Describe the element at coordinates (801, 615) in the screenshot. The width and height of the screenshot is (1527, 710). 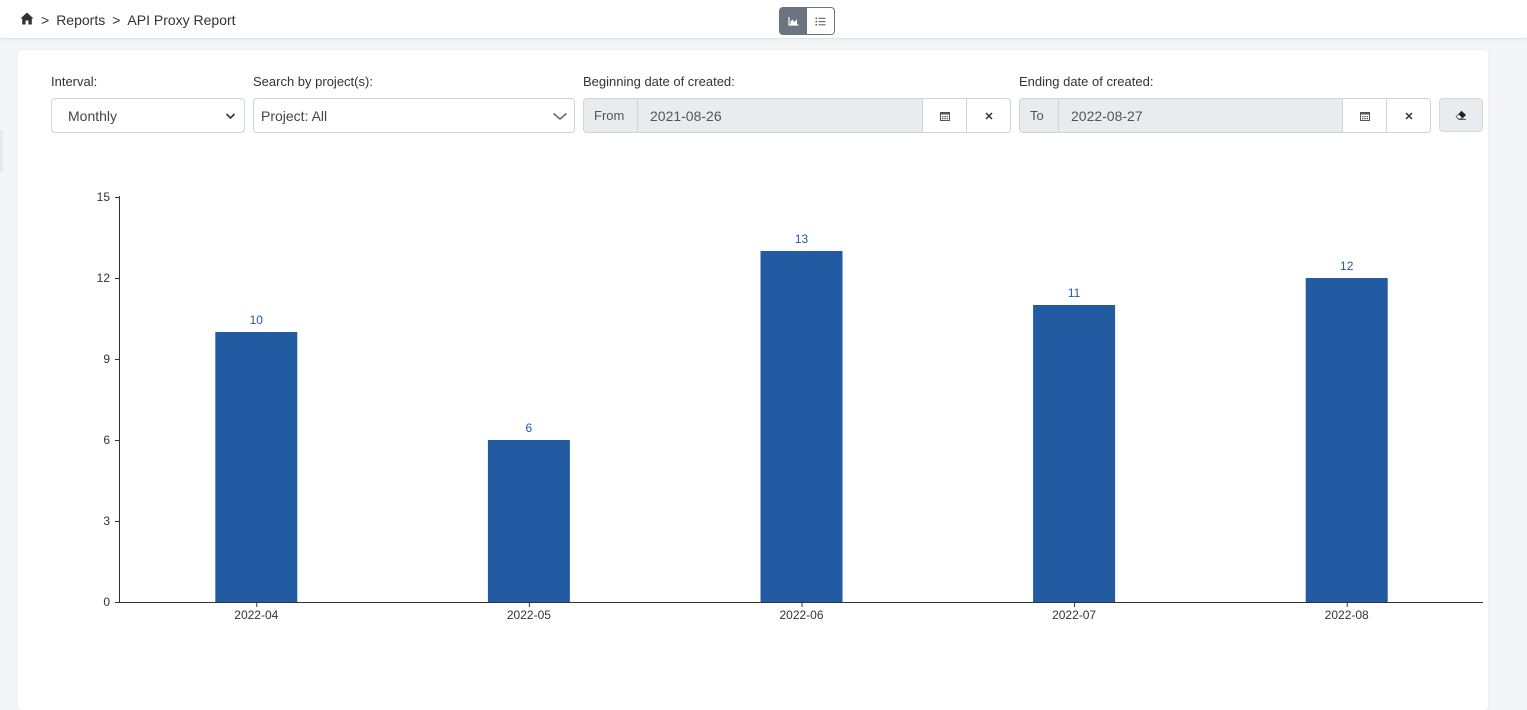
I see `x-tick-label: 2022-06` at that location.